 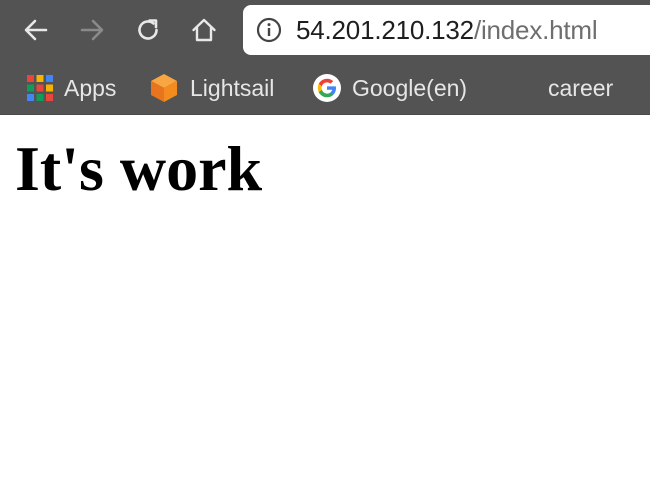 I want to click on url-host: 54.201.210.132, so click(x=385, y=29).